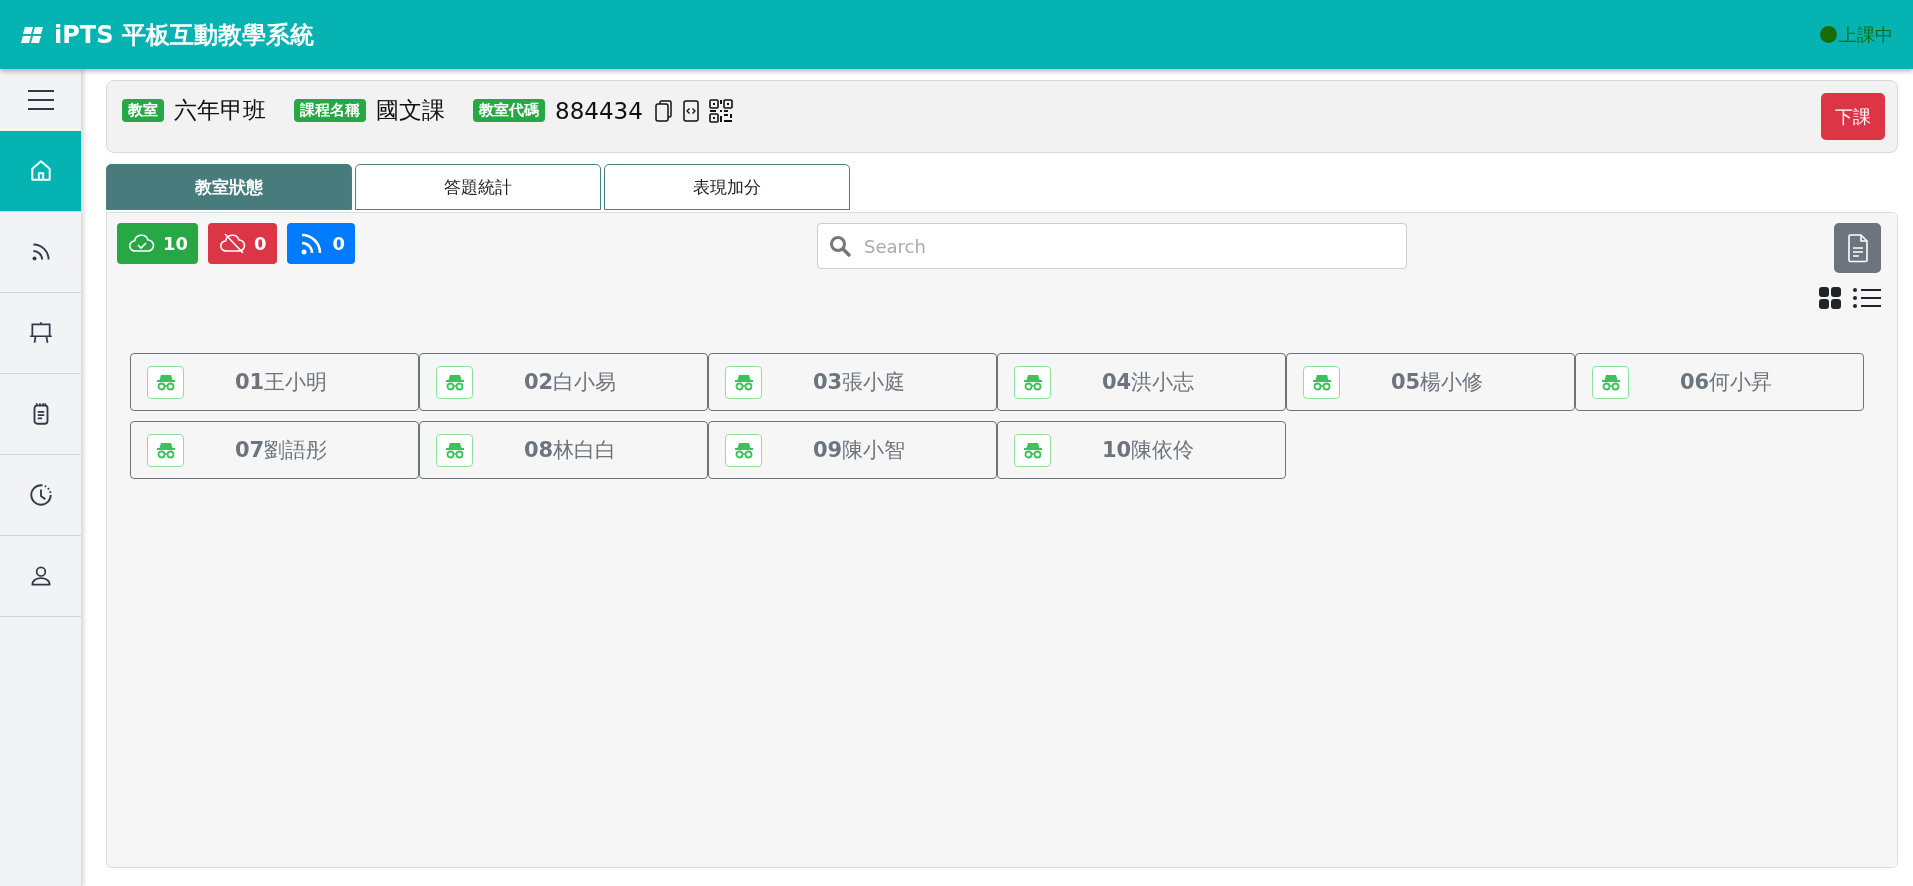 This screenshot has width=1913, height=886. I want to click on student-name: 10陳依伶, so click(1148, 450).